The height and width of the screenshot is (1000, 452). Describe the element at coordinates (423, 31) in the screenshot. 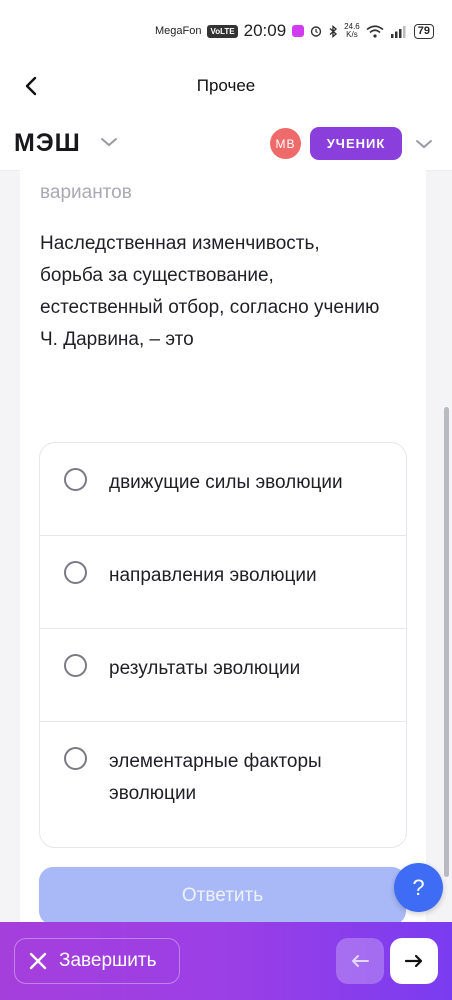

I see `battery-indicator: 79` at that location.